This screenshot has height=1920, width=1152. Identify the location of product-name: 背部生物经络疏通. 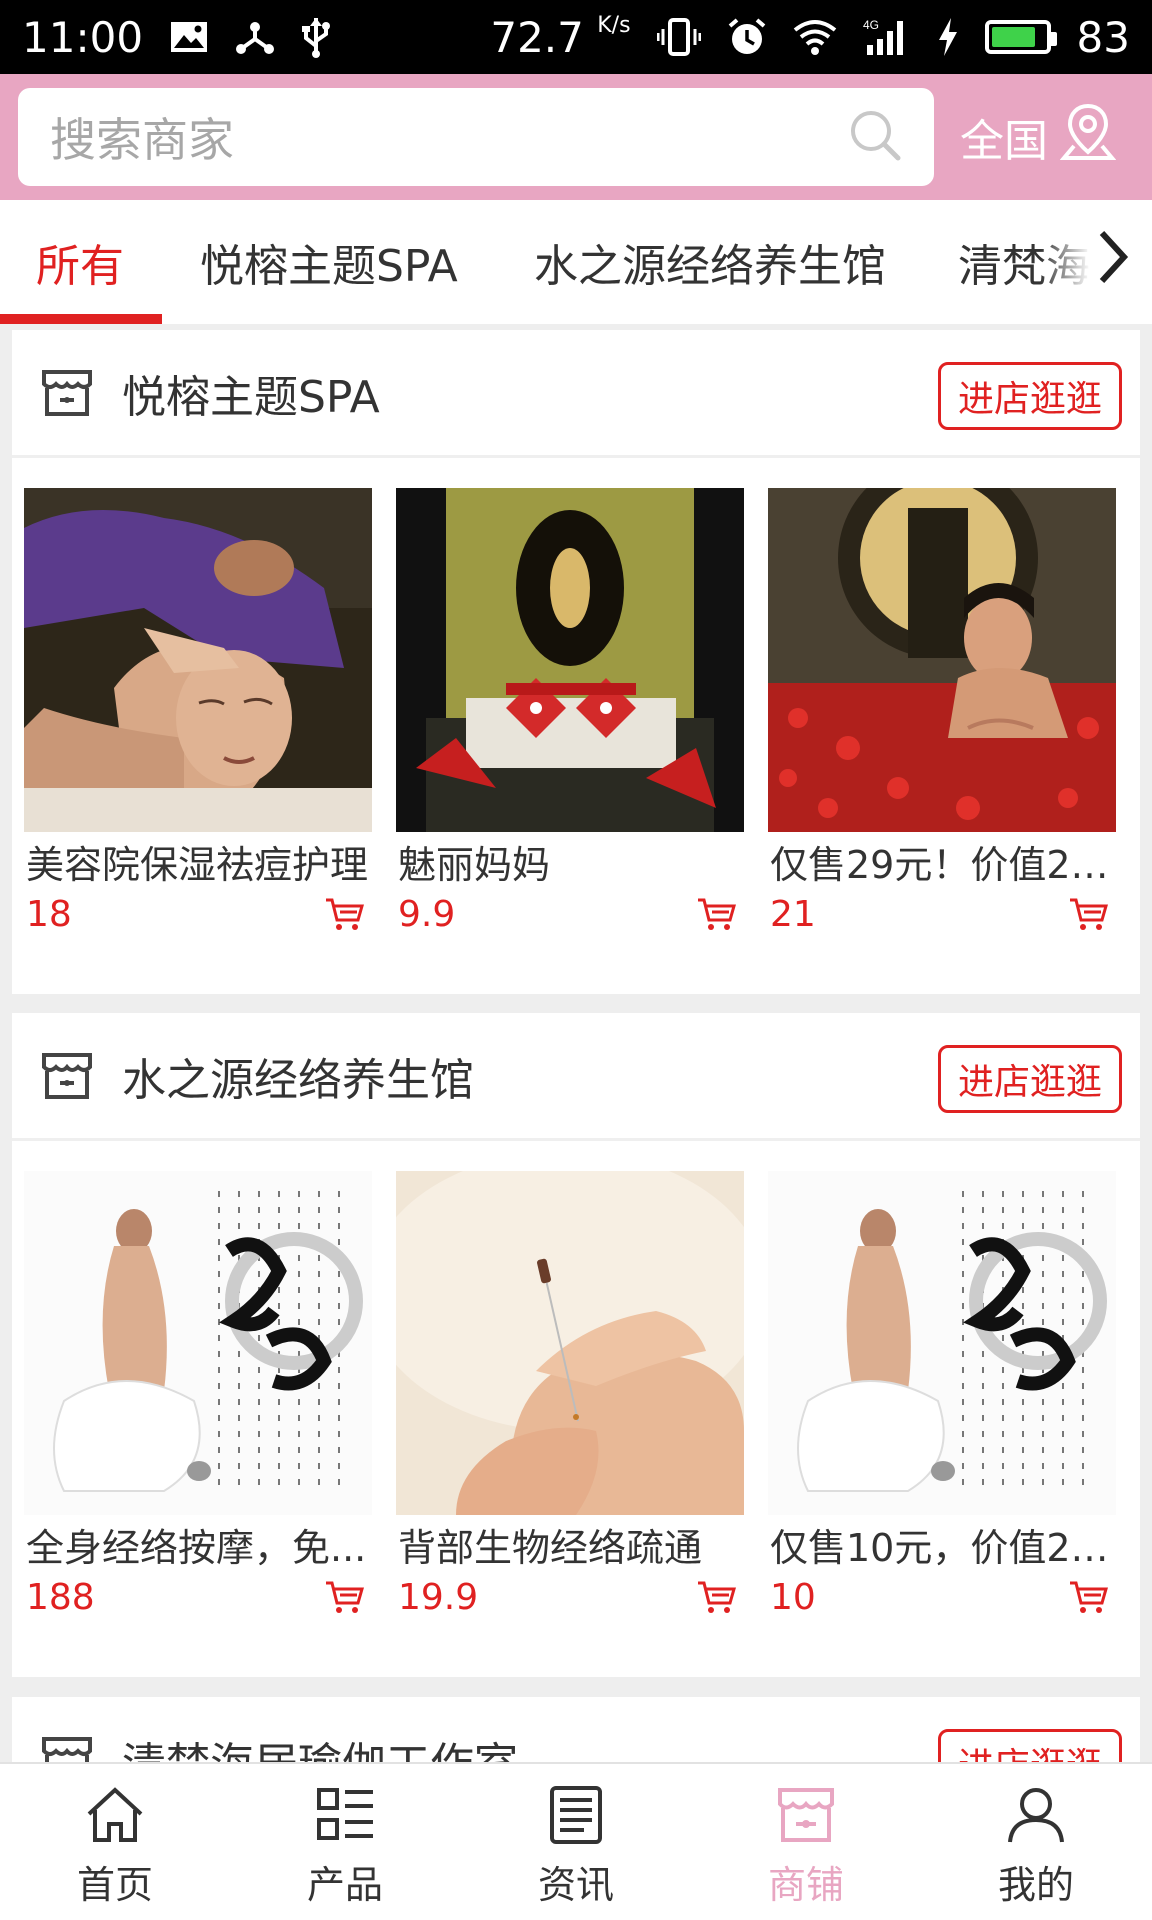
(550, 1548).